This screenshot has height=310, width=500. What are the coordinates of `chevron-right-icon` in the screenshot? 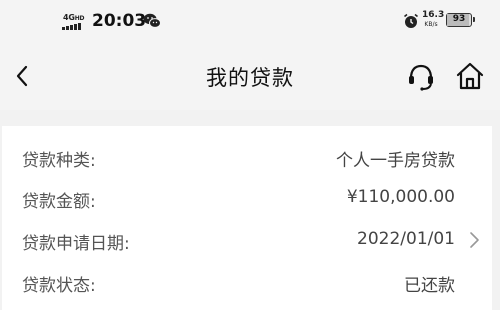 It's located at (474, 240).